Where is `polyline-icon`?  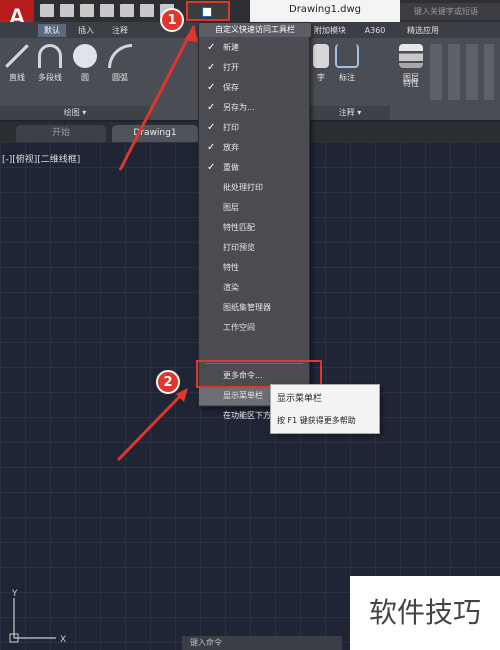
polyline-icon is located at coordinates (50, 56).